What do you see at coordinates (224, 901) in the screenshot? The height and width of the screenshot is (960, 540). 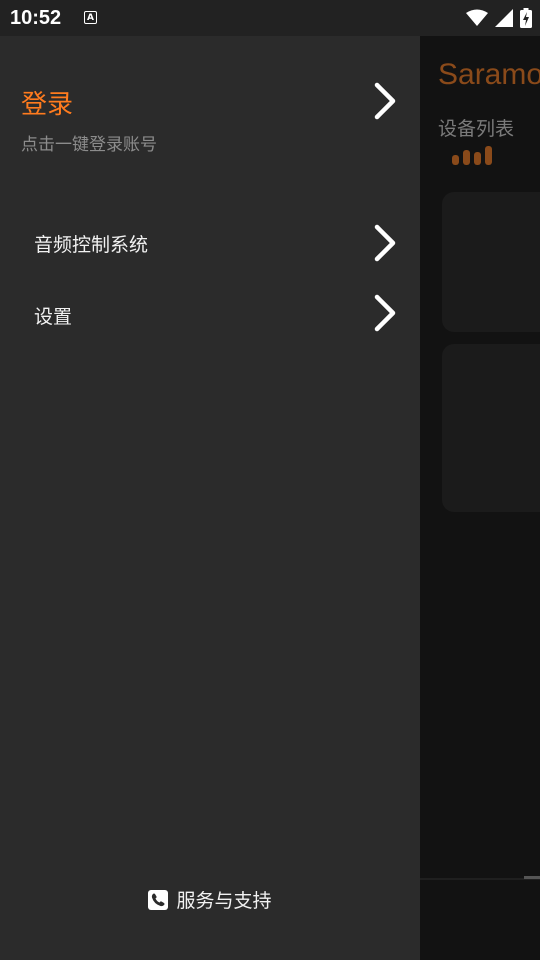 I see `service-support-label: 服务与支持` at bounding box center [224, 901].